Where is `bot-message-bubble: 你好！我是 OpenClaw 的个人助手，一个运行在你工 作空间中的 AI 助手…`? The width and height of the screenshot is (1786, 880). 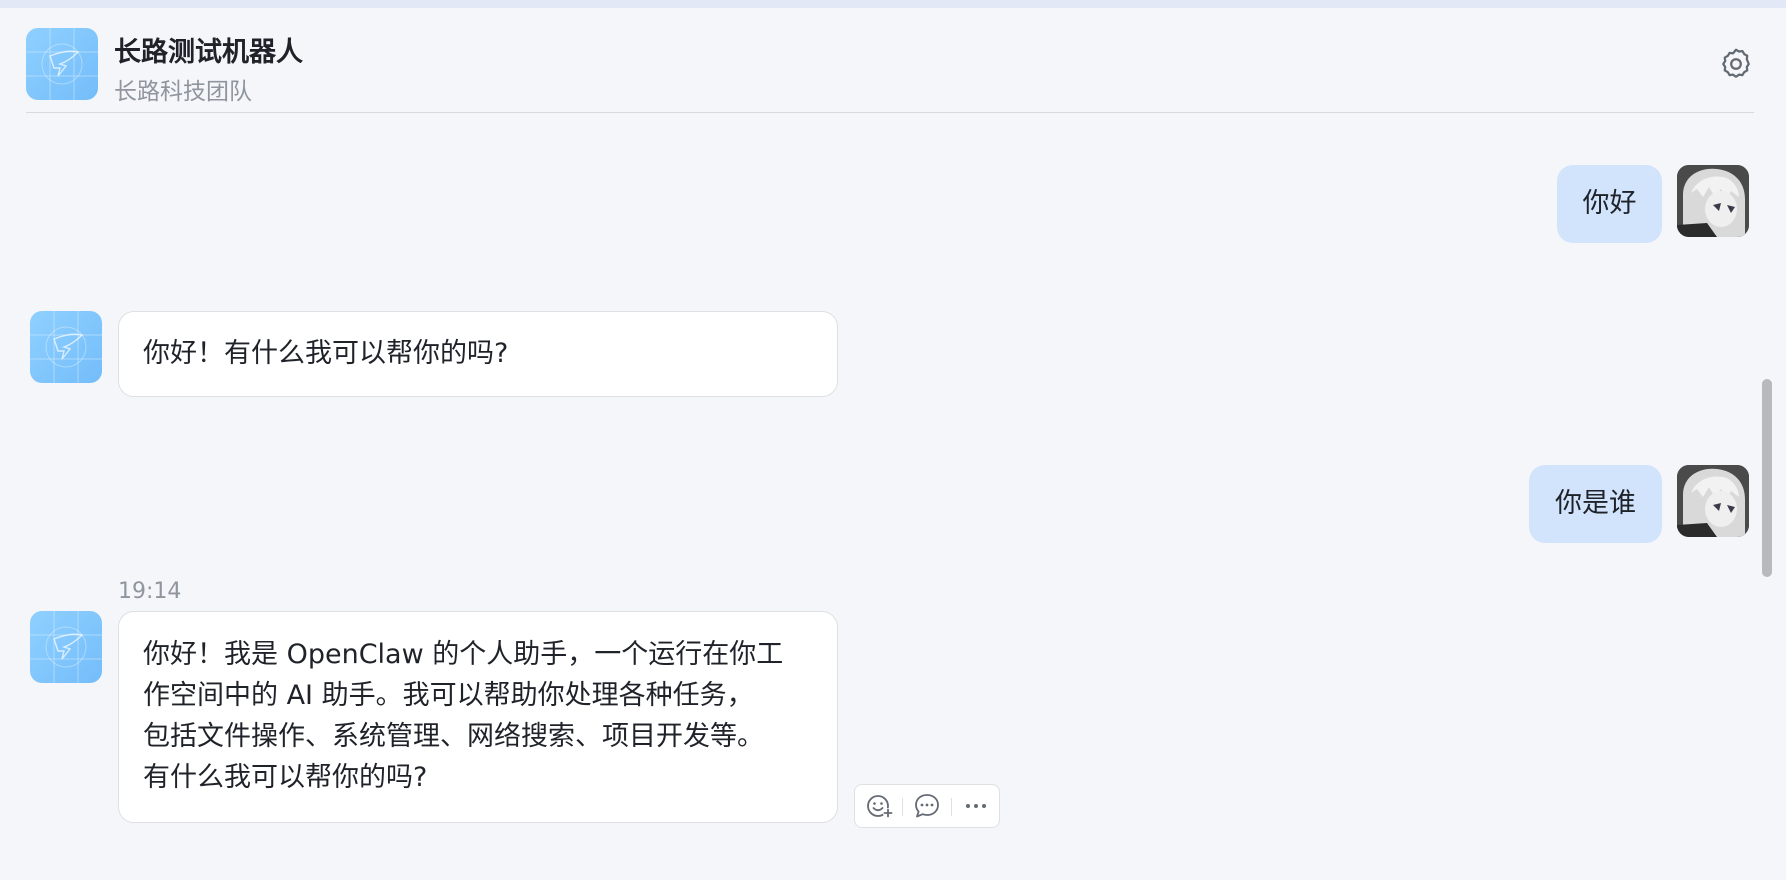
bot-message-bubble: 你好！我是 OpenClaw 的个人助手，一个运行在你工 作空间中的 AI 助手… is located at coordinates (478, 717).